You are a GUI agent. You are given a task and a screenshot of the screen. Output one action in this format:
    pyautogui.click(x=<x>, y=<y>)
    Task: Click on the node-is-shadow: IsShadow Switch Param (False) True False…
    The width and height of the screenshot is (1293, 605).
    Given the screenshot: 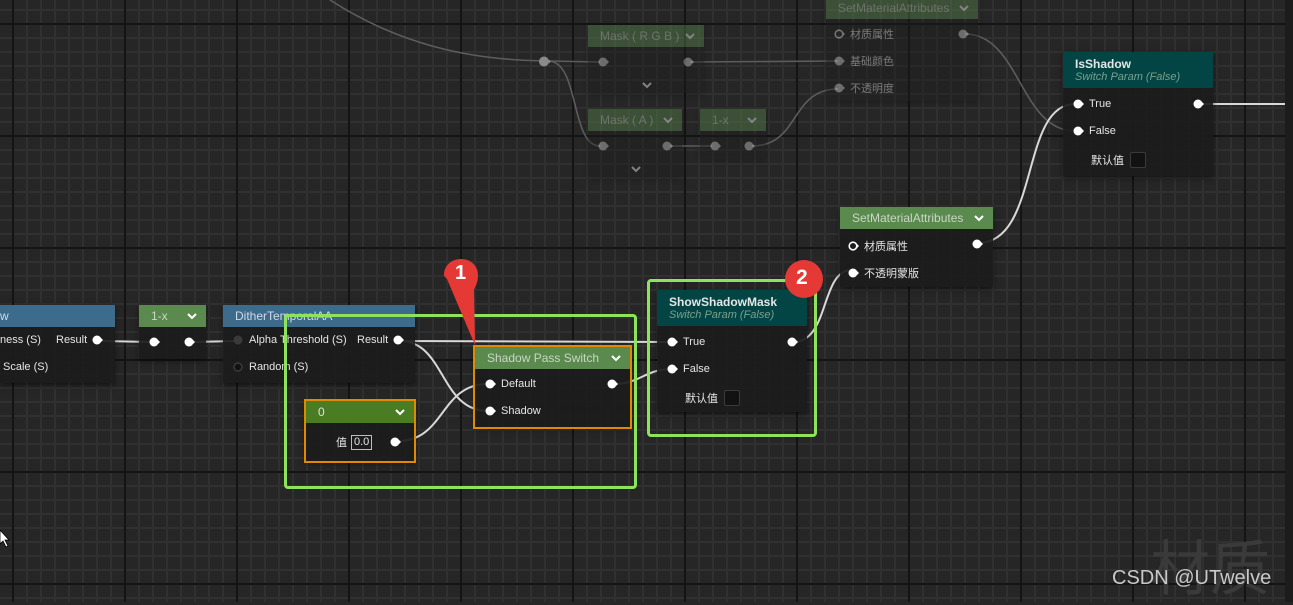 What is the action you would take?
    pyautogui.click(x=1138, y=114)
    